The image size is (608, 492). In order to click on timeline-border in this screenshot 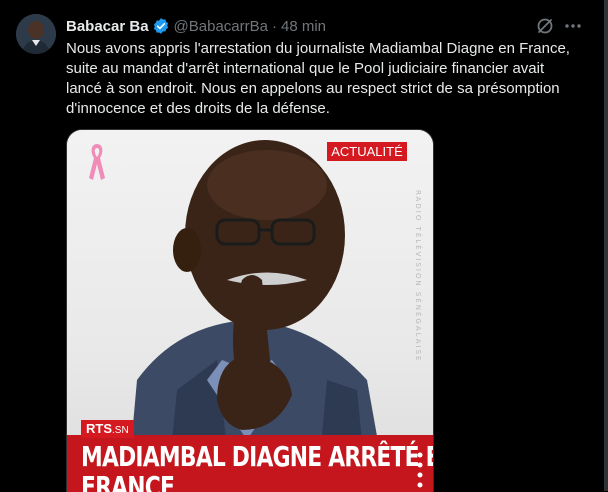, I will do `click(606, 245)`.